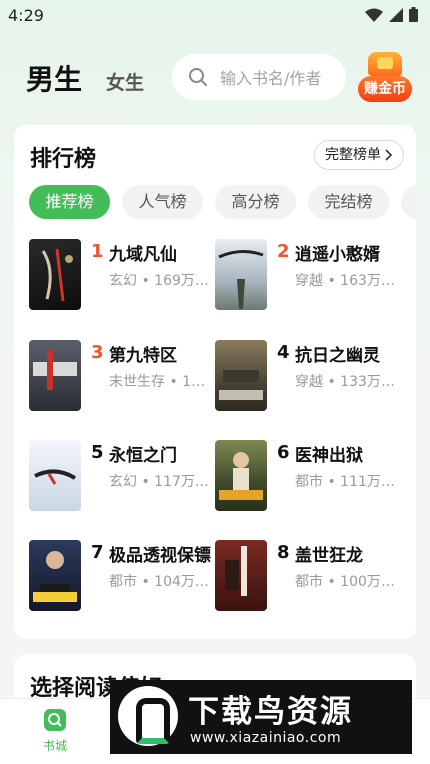  I want to click on ranking-title: 排行榜, so click(63, 159).